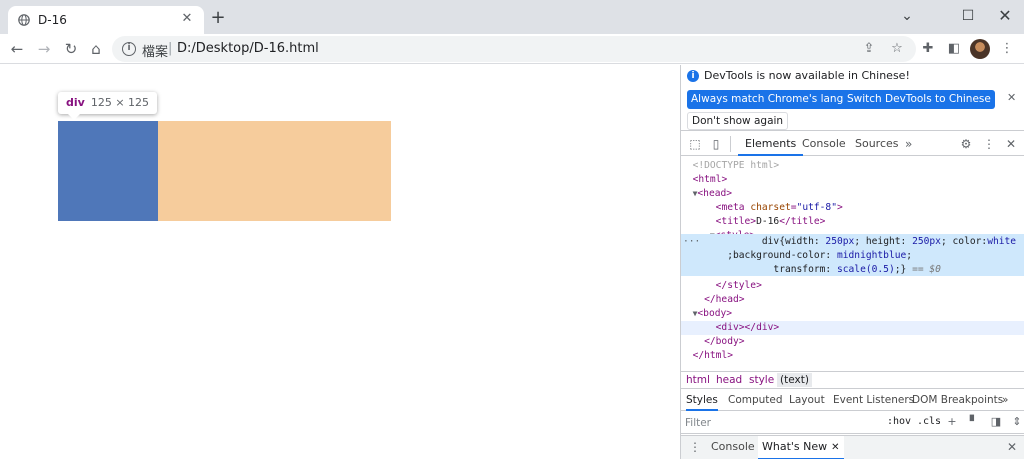 This screenshot has width=1024, height=459. I want to click on subtab-styles: Styles, so click(702, 400).